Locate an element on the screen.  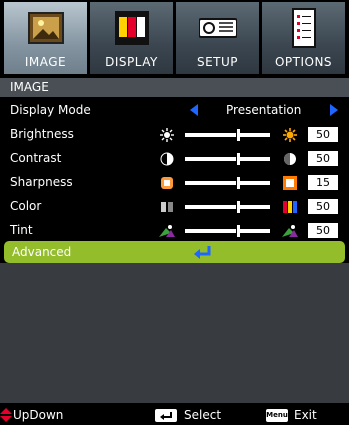
tint-label: Tint is located at coordinates (21, 230).